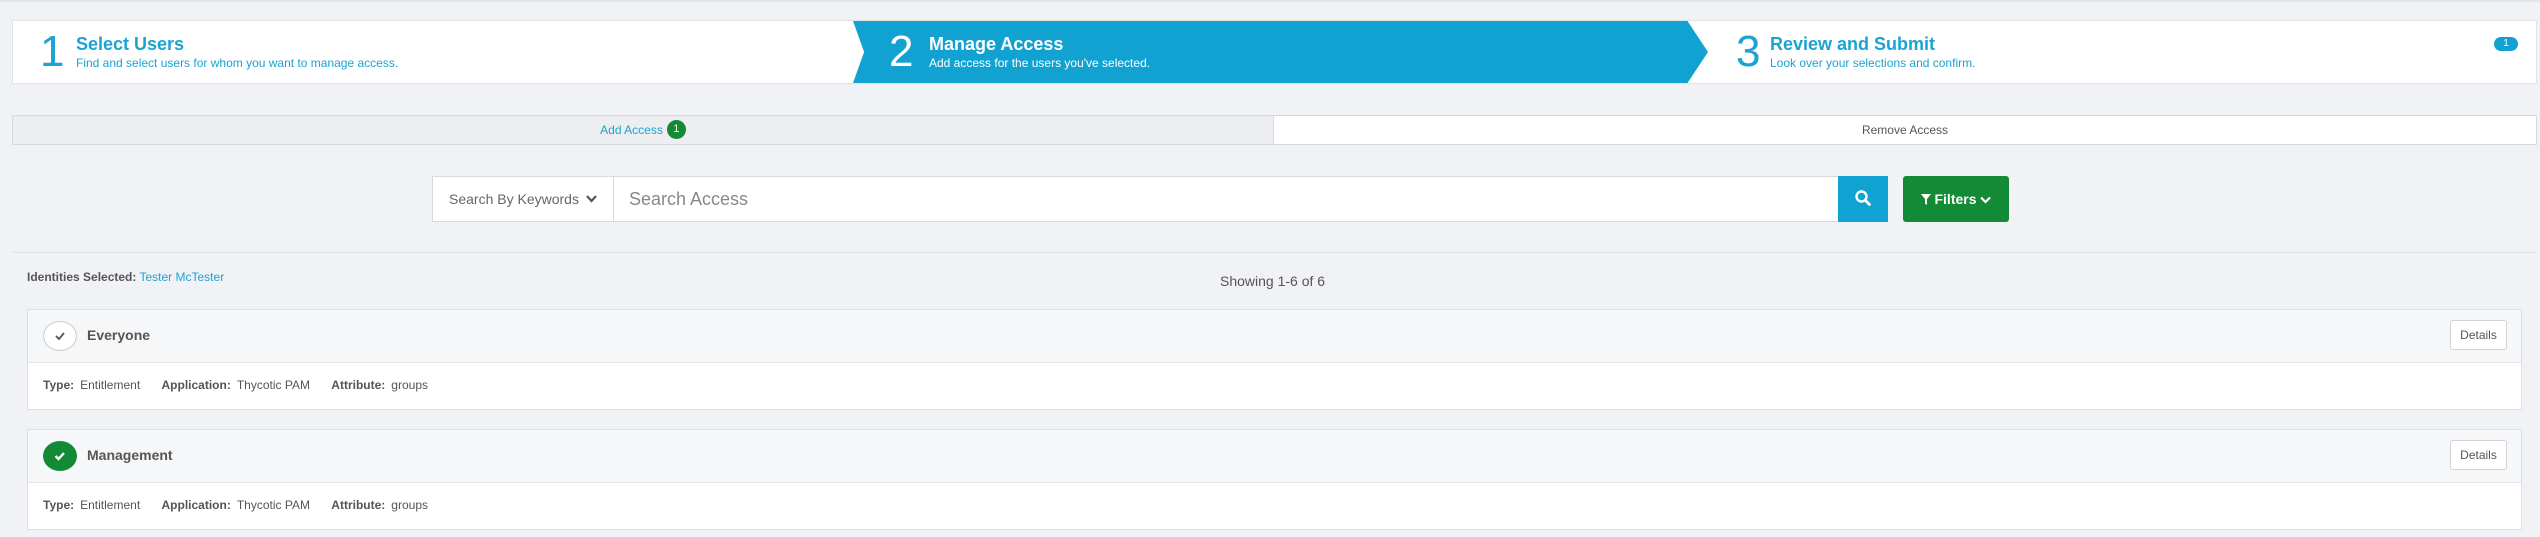 The image size is (2540, 537). I want to click on filter-icon, so click(1925, 199).